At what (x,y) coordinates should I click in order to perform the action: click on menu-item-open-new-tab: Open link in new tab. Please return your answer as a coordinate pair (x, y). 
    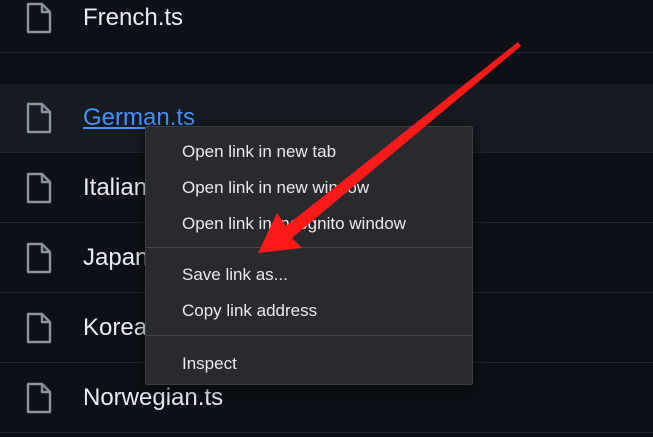
    Looking at the image, I should click on (309, 152).